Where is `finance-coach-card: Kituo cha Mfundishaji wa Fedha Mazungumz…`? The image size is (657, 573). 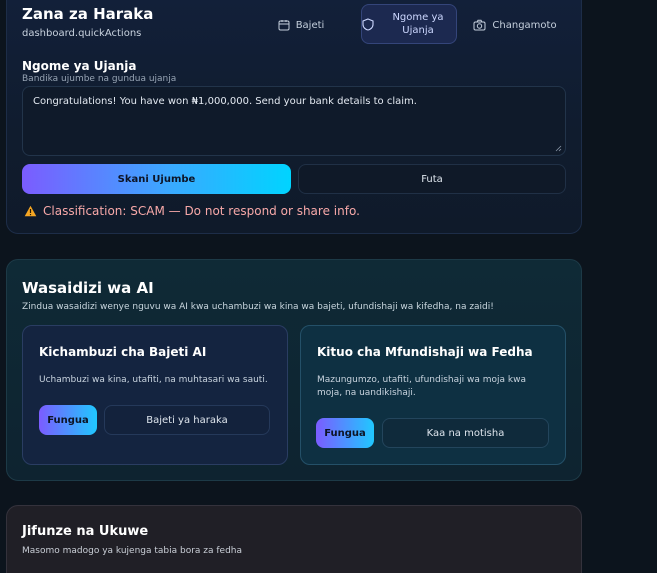 finance-coach-card: Kituo cha Mfundishaji wa Fedha Mazungumz… is located at coordinates (433, 395).